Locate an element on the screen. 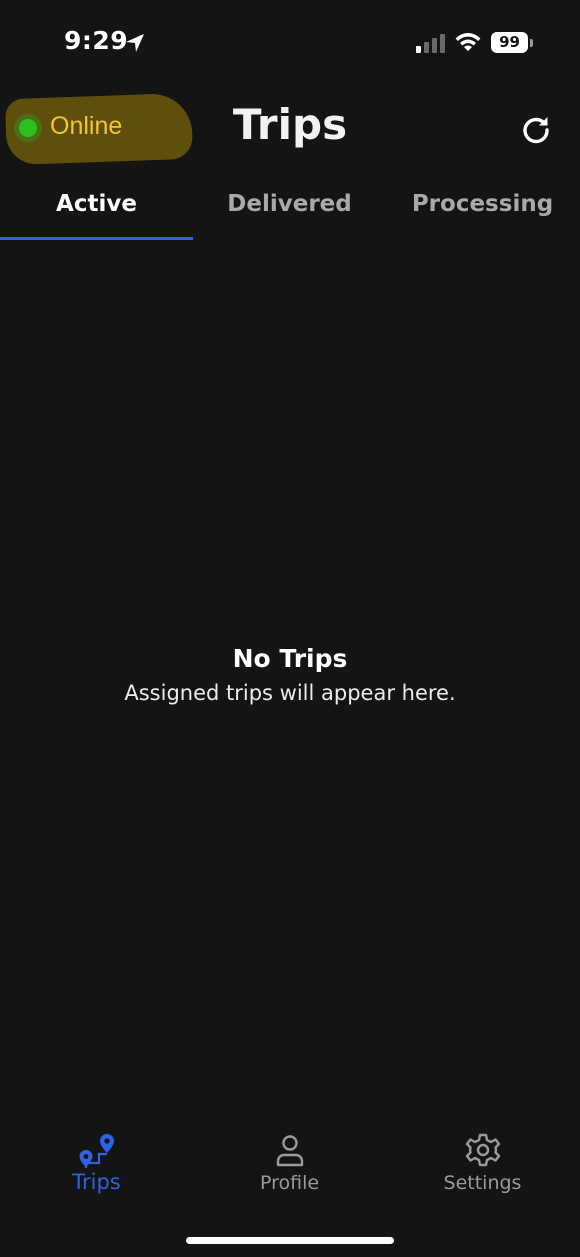 The height and width of the screenshot is (1257, 580). active-tab-indicator is located at coordinates (96, 238).